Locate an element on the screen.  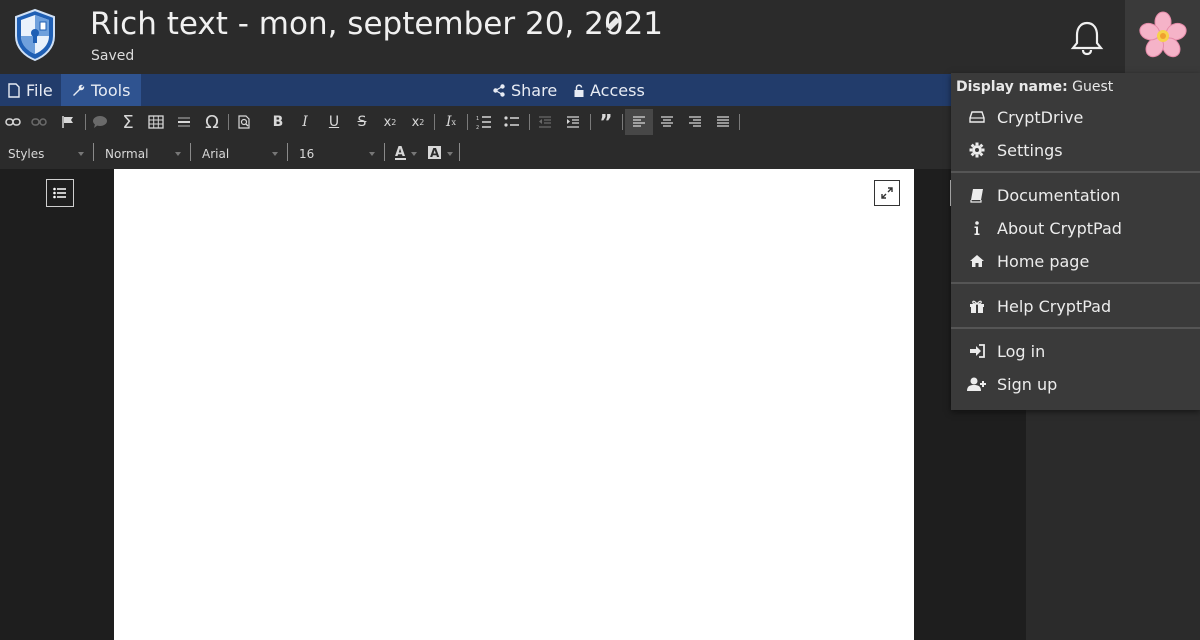
subscript-button: x2 is located at coordinates (390, 122).